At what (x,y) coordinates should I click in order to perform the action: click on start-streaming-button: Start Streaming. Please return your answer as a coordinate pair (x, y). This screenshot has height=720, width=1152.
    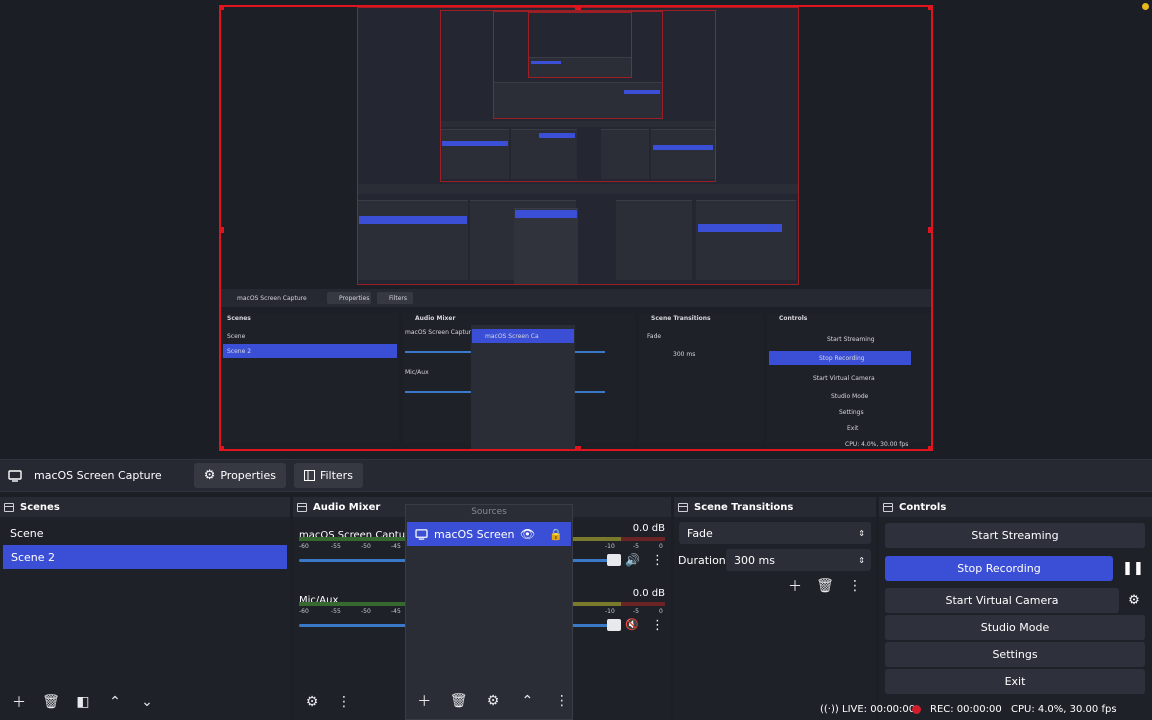
    Looking at the image, I should click on (1015, 535).